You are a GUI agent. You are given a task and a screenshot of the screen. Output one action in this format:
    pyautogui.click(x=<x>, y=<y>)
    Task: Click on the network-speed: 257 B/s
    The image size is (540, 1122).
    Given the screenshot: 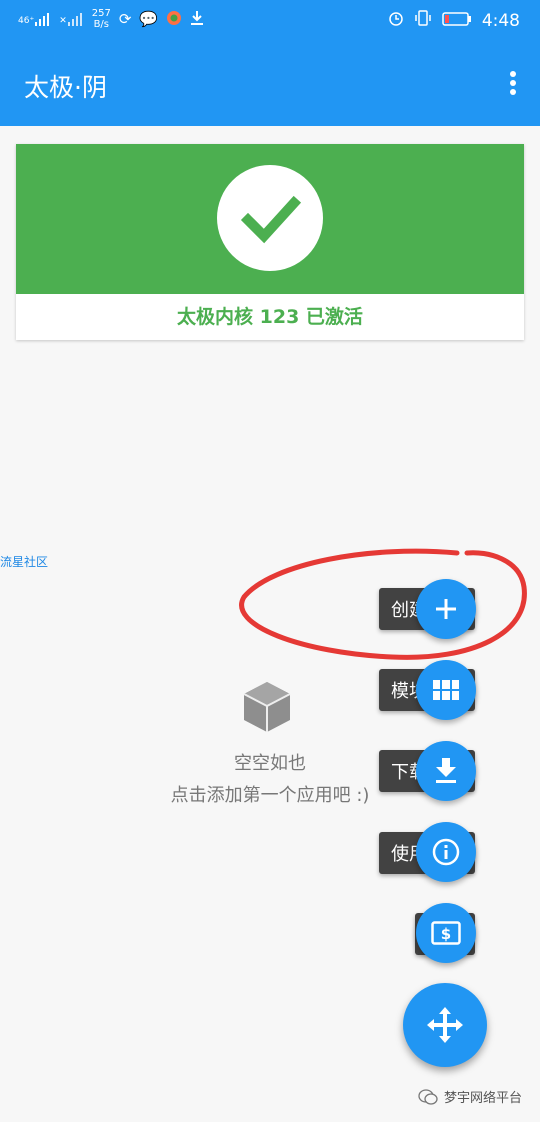 What is the action you would take?
    pyautogui.click(x=101, y=19)
    